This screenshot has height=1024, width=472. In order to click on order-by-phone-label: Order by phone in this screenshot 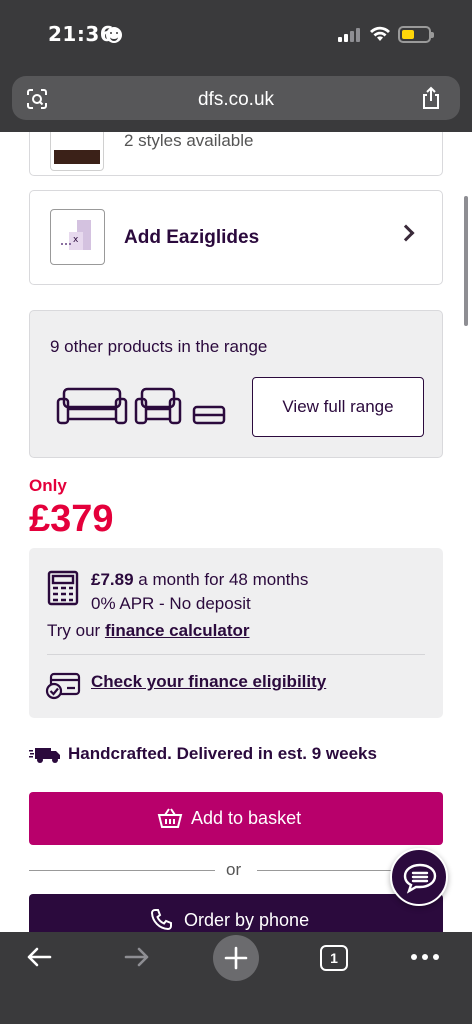, I will do `click(247, 920)`.